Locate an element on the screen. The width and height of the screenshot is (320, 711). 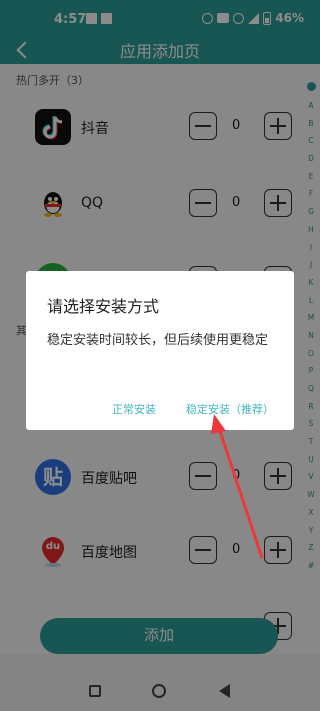
dialog-title: 请选择安装方式 is located at coordinates (103, 306).